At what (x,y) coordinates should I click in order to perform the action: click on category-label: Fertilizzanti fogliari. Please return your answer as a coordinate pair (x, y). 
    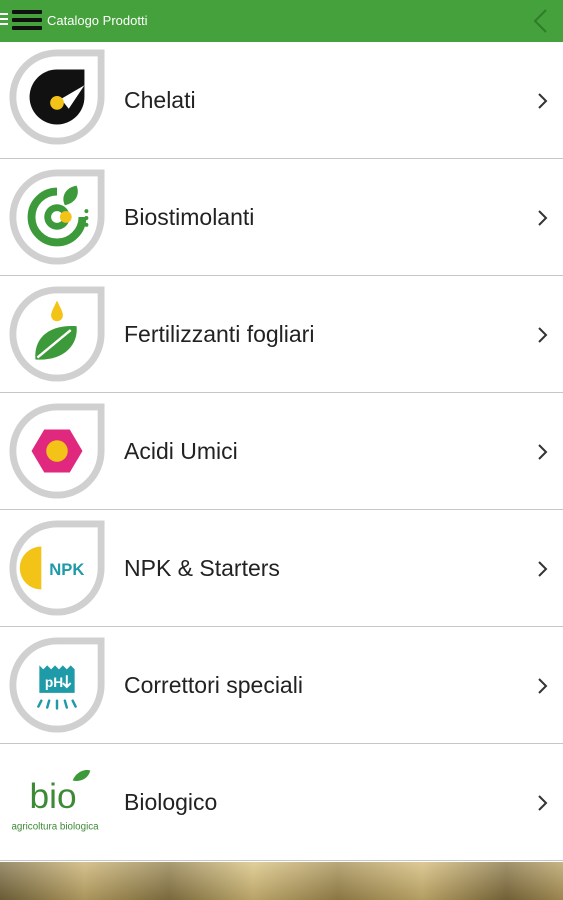
    Looking at the image, I should click on (219, 334).